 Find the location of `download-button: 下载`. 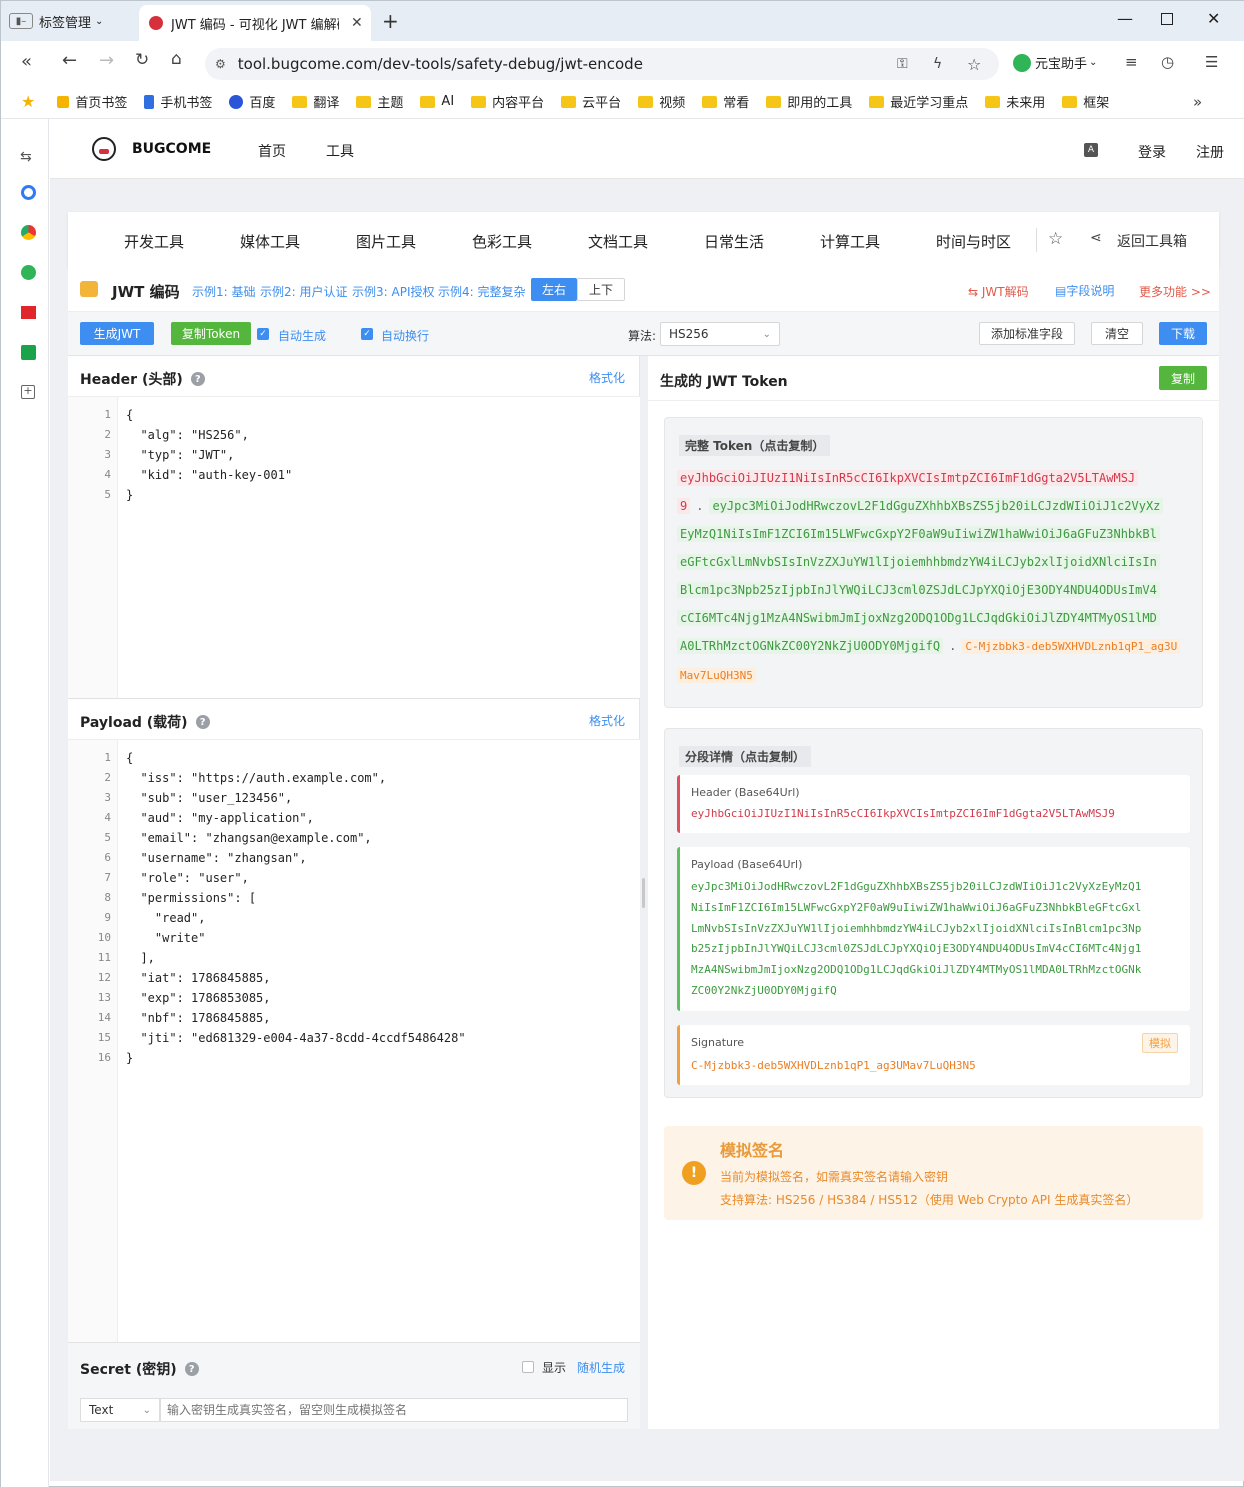

download-button: 下载 is located at coordinates (1183, 333).